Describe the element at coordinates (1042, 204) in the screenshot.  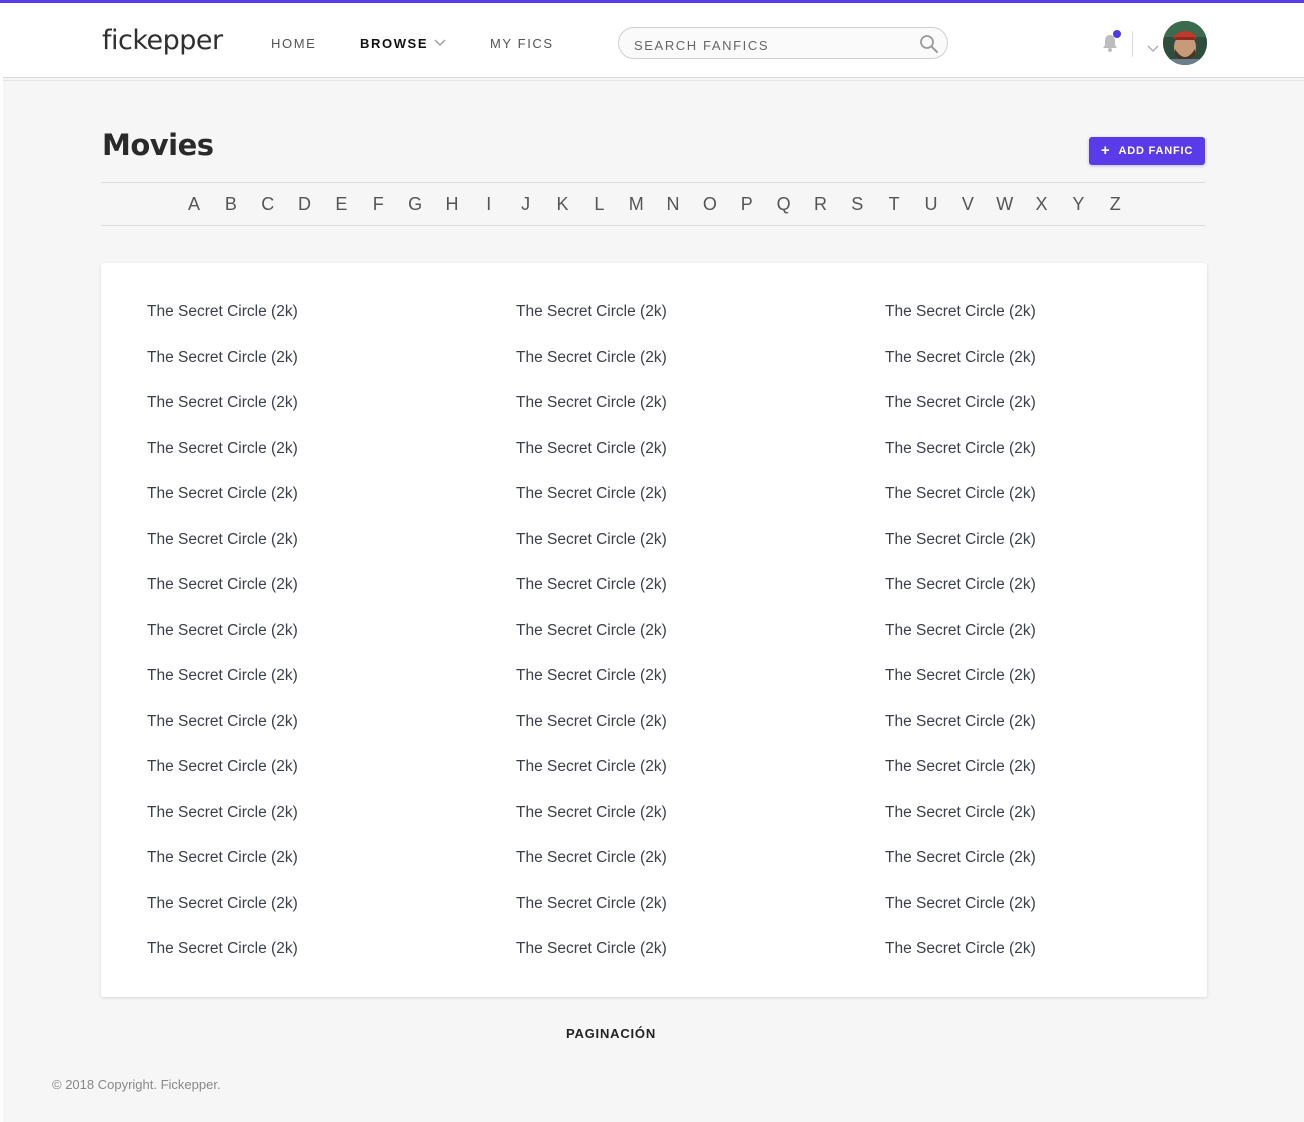
I see `alphabet-letter-x: X` at that location.